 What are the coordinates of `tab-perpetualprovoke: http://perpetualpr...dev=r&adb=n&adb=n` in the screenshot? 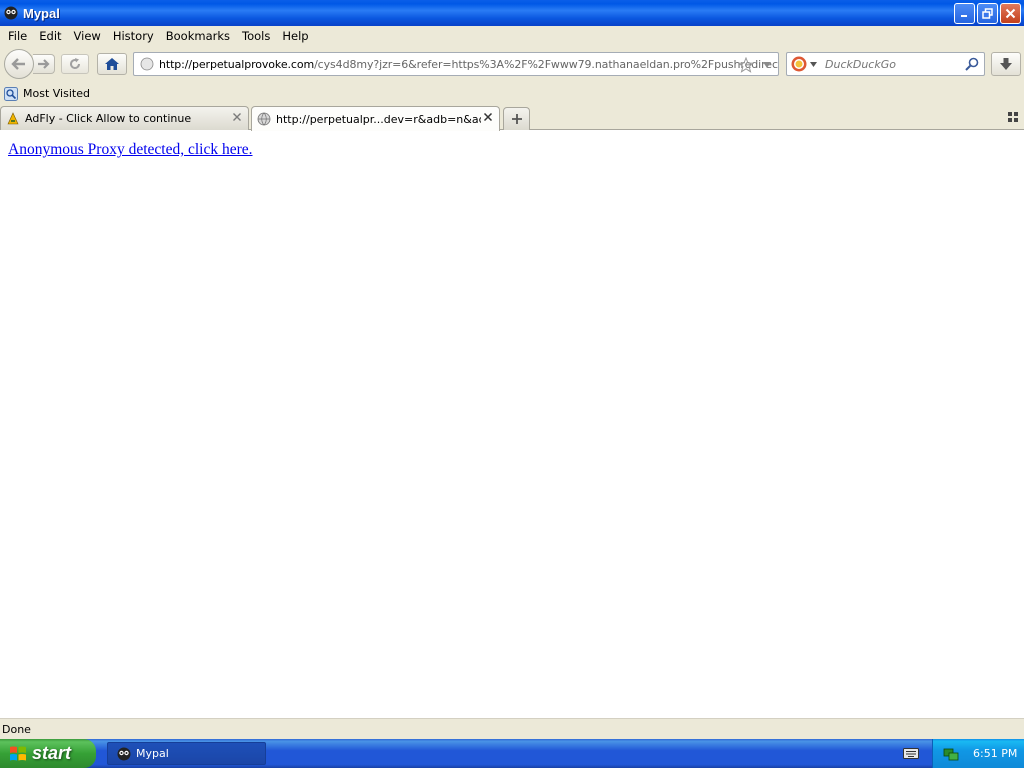 It's located at (375, 118).